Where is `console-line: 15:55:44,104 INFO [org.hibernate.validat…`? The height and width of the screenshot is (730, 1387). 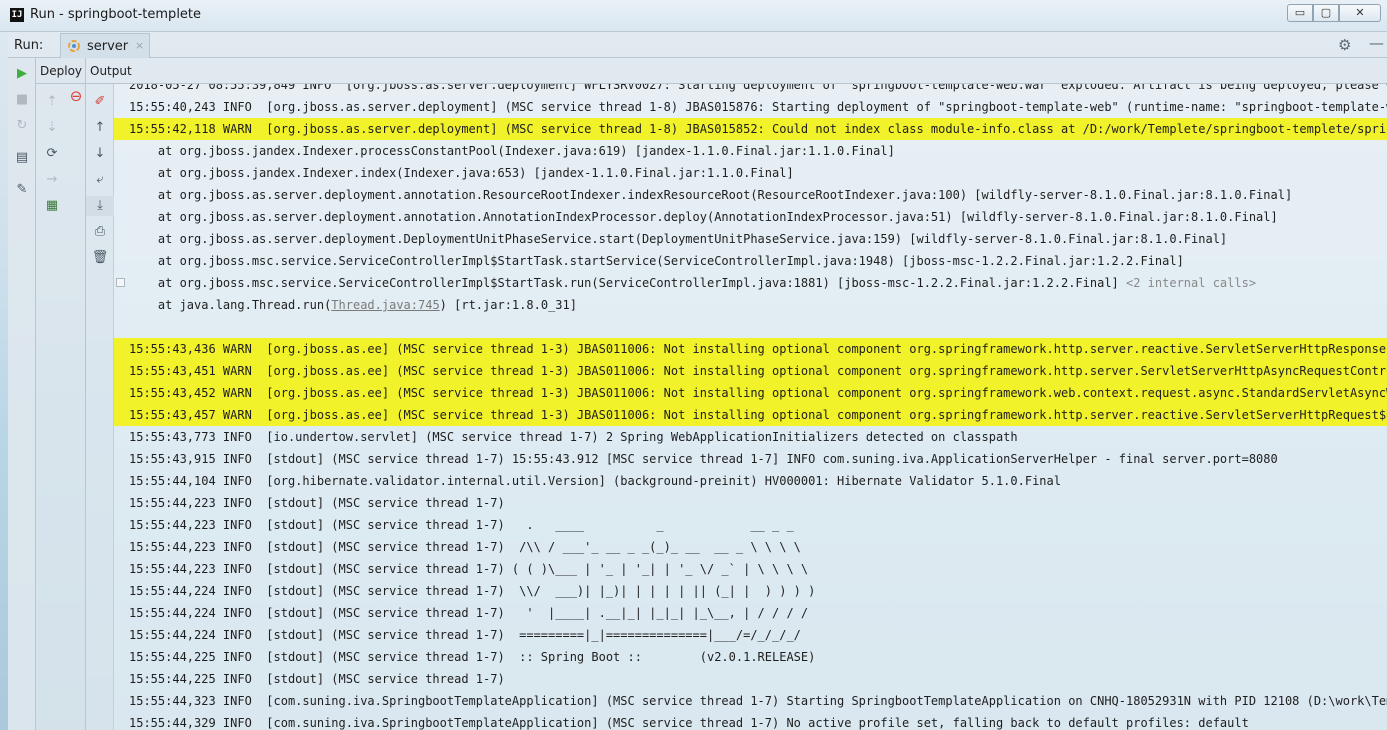
console-line: 15:55:44,104 INFO [org.hibernate.validat… is located at coordinates (595, 481).